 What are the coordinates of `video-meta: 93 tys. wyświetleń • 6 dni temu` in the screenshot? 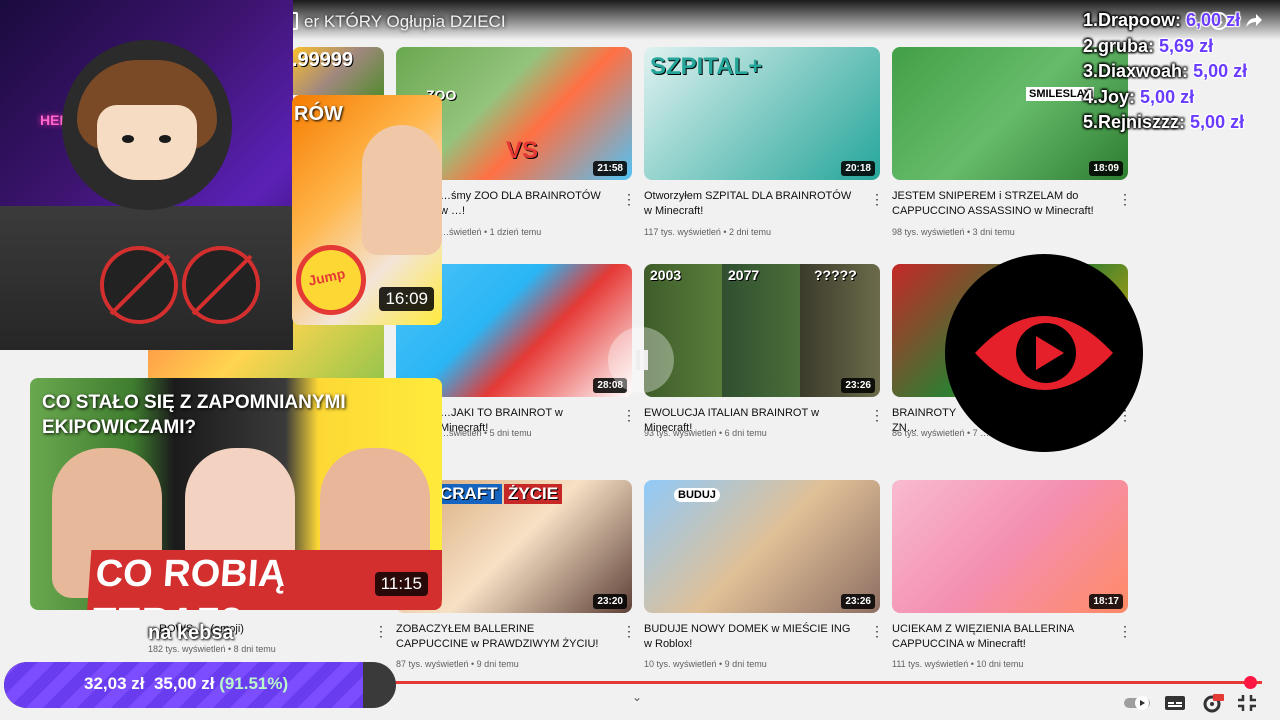 It's located at (705, 433).